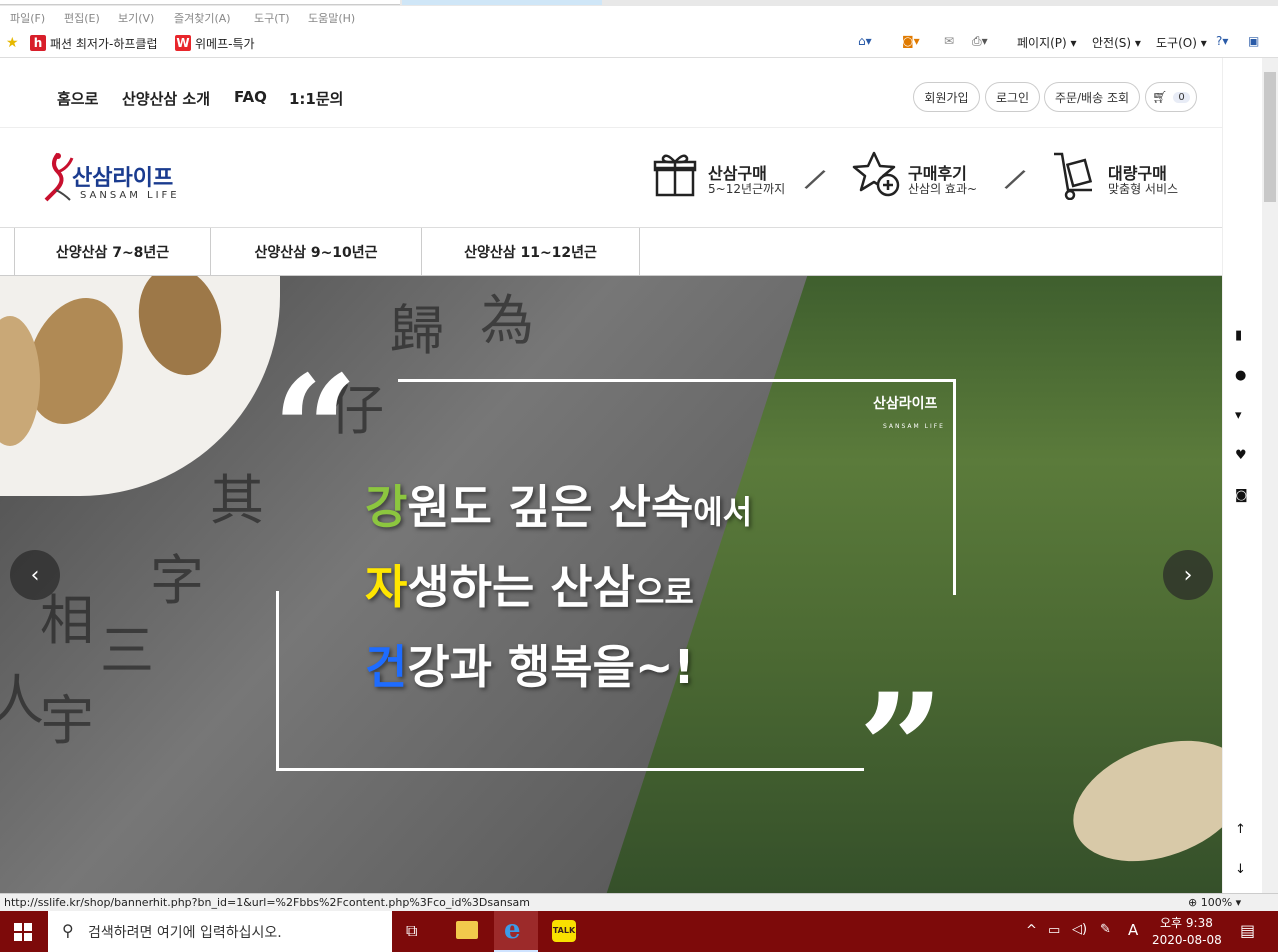 The height and width of the screenshot is (952, 1278). Describe the element at coordinates (1241, 455) in the screenshot. I see `heart-icon: ♥` at that location.